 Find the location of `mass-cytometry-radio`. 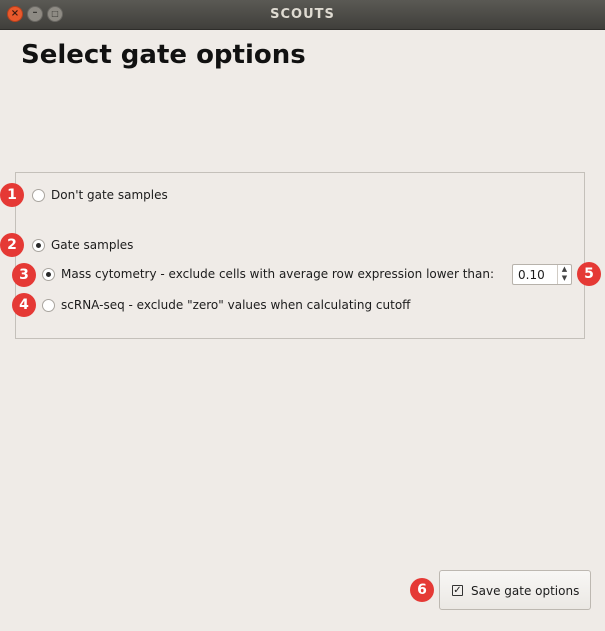

mass-cytometry-radio is located at coordinates (48, 274).